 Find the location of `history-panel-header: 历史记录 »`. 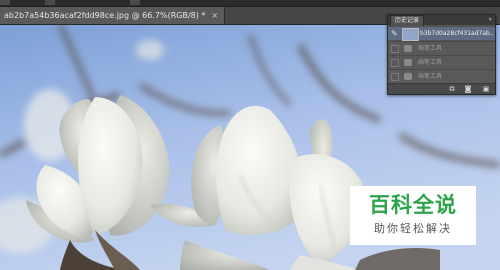

history-panel-header: 历史记录 » is located at coordinates (441, 20).